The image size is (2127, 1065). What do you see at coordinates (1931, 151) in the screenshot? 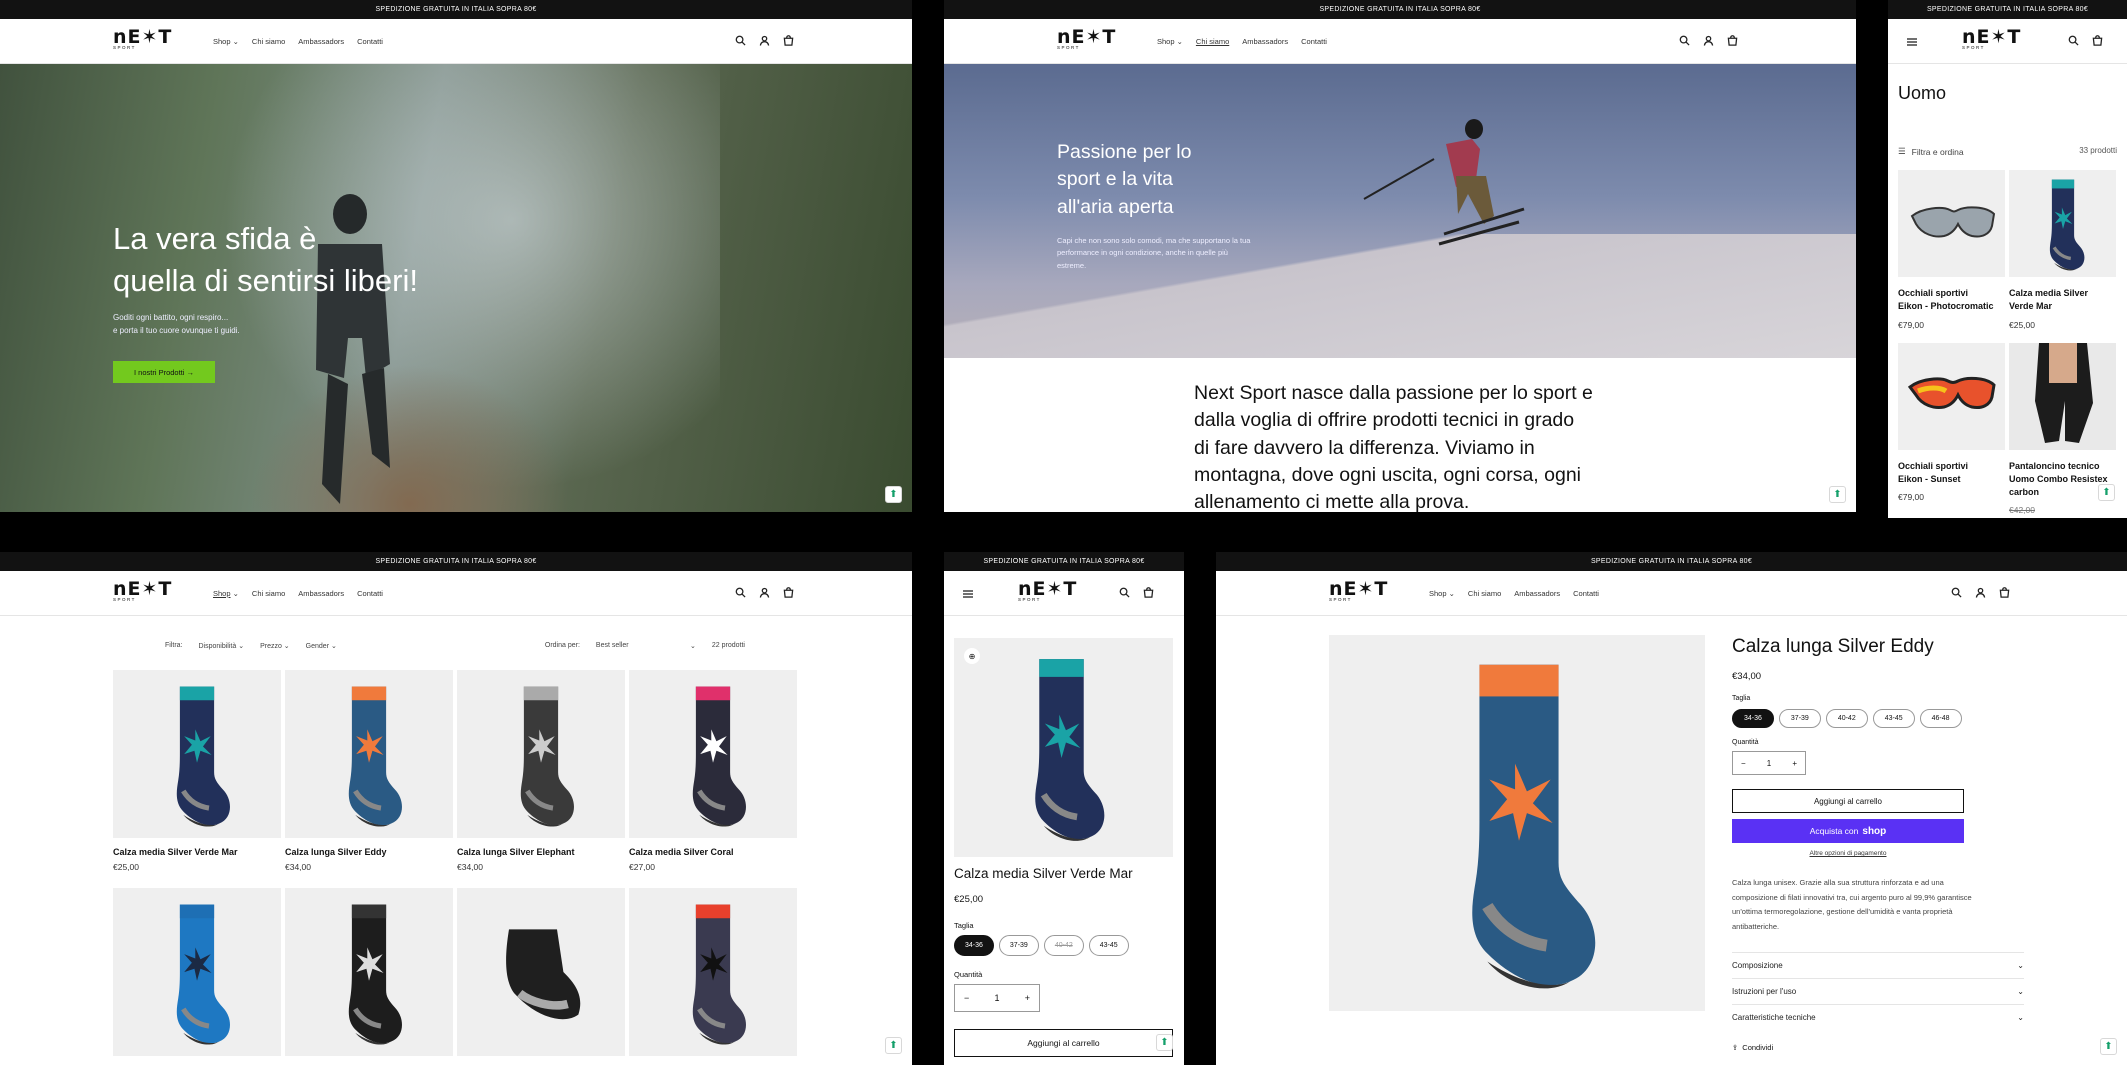
I see `filter-sort-button: ☰ Filtra e ordina` at bounding box center [1931, 151].